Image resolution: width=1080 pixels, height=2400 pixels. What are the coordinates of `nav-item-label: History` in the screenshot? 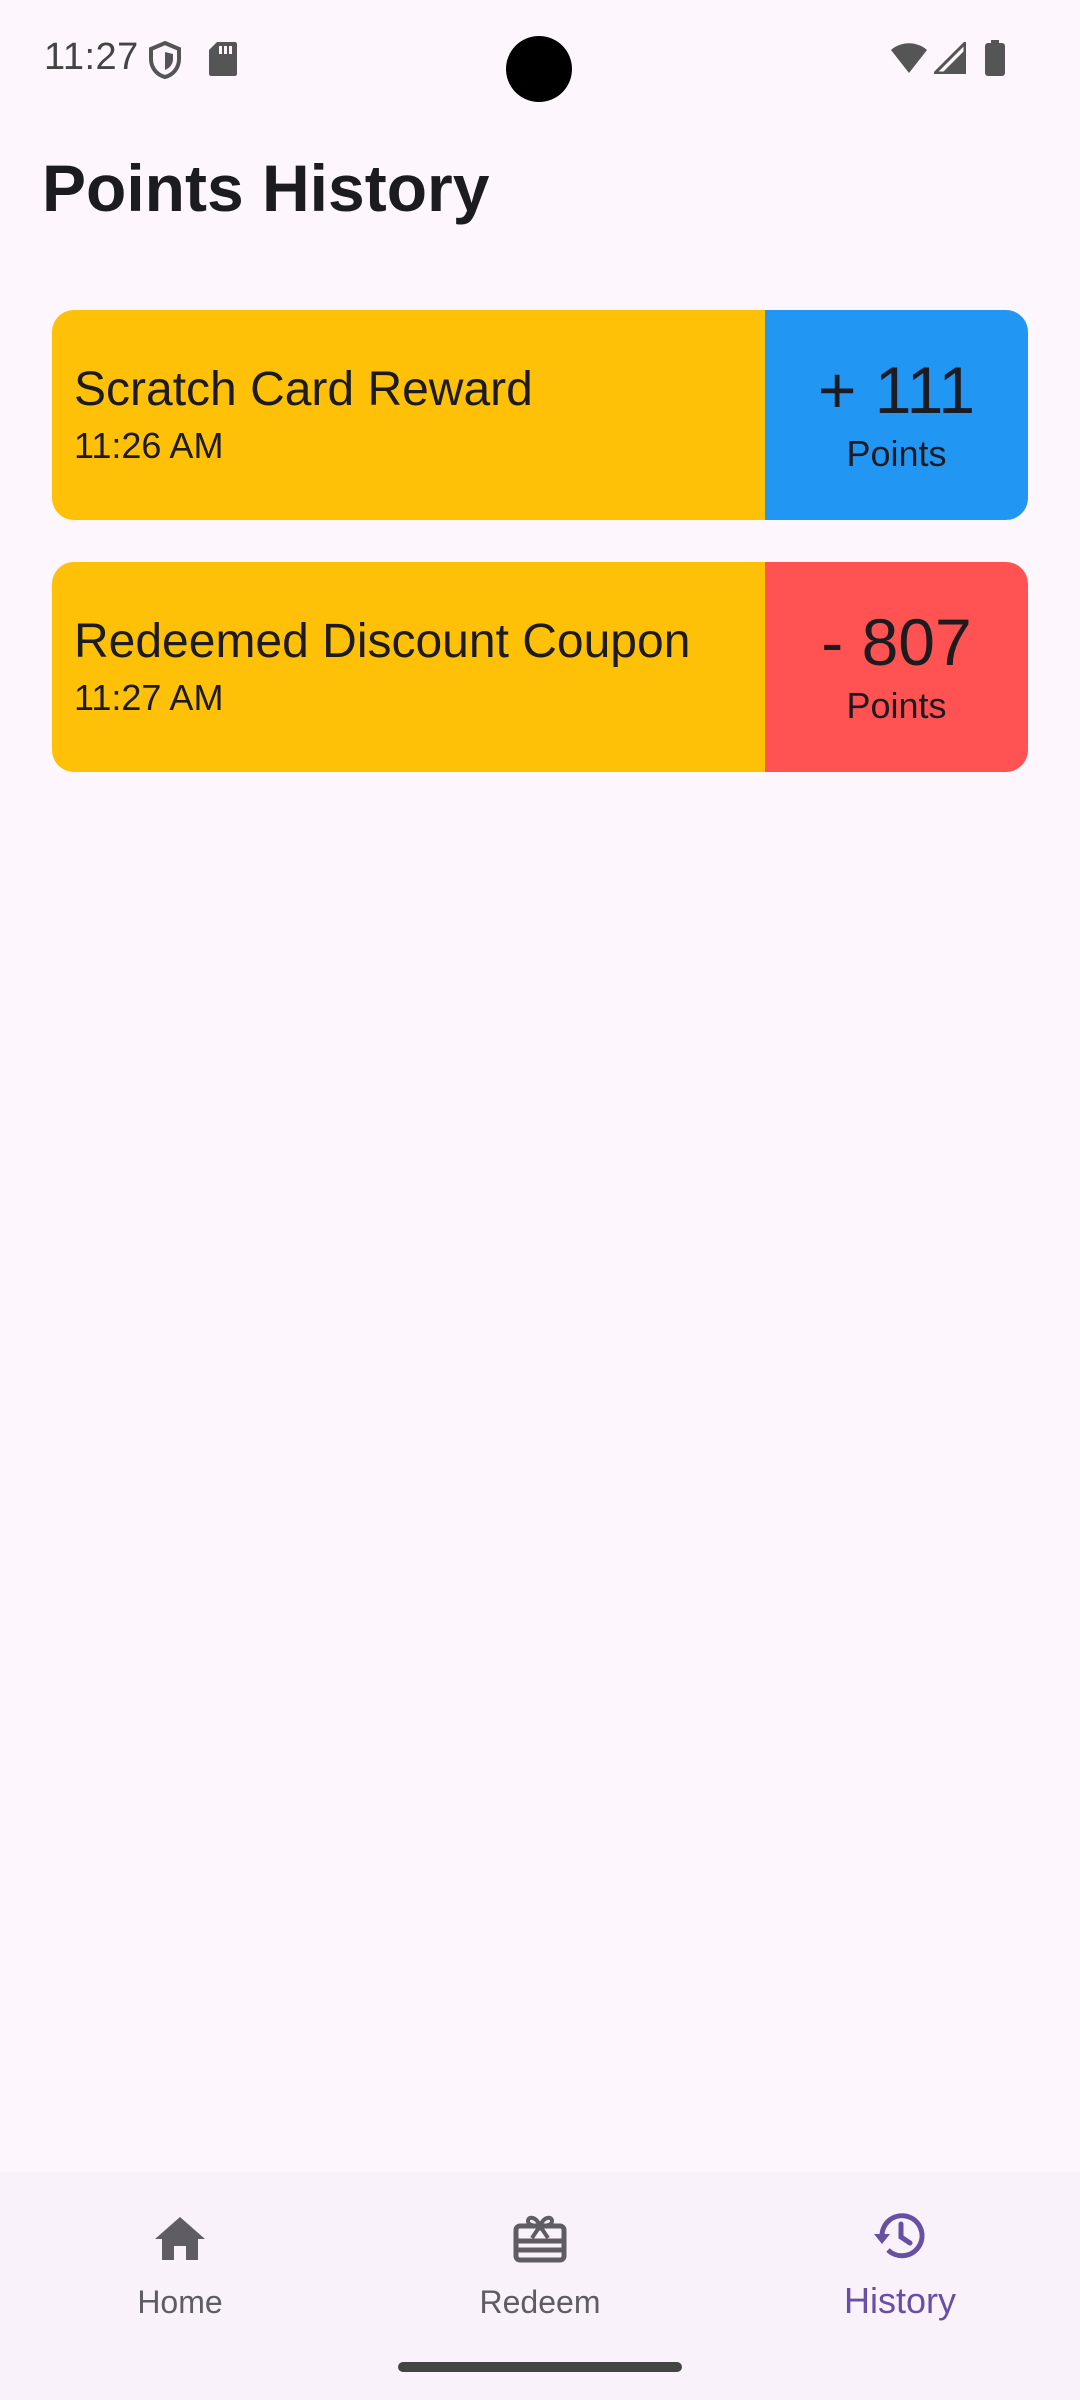 It's located at (899, 2300).